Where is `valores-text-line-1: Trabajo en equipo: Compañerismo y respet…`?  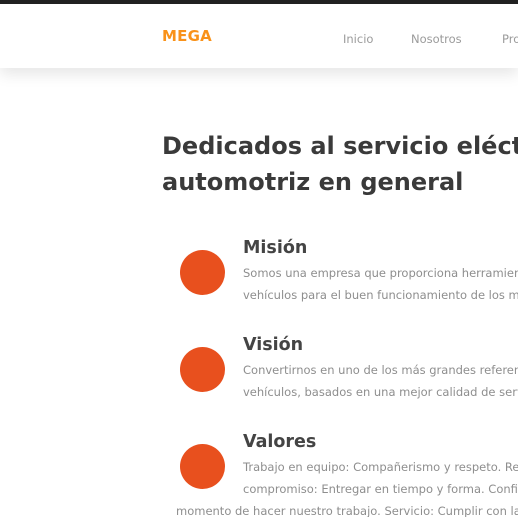 valores-text-line-1: Trabajo en equipo: Compañerismo y respet… is located at coordinates (380, 467).